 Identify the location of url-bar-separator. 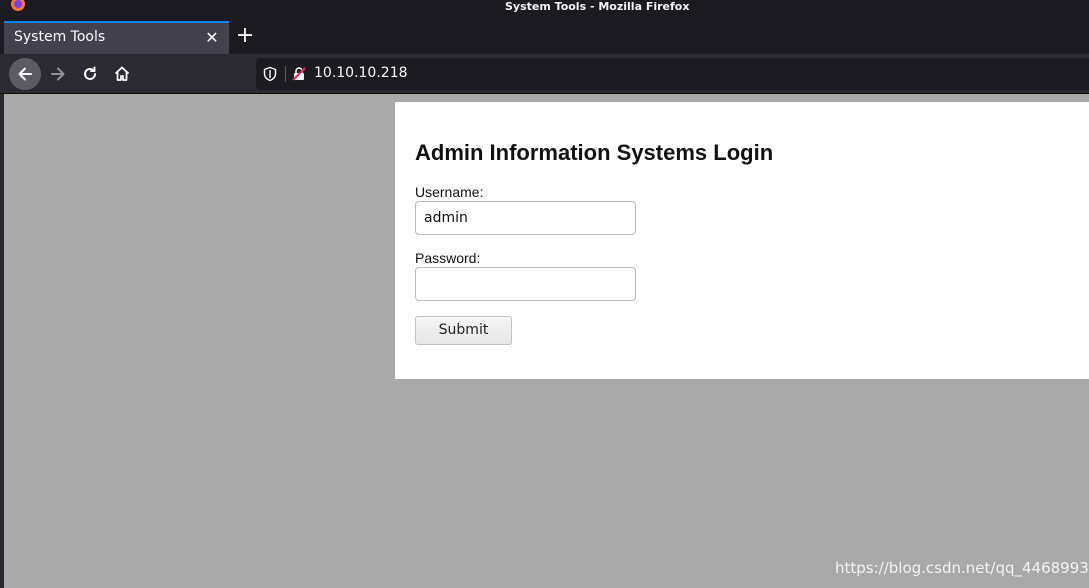
(285, 74).